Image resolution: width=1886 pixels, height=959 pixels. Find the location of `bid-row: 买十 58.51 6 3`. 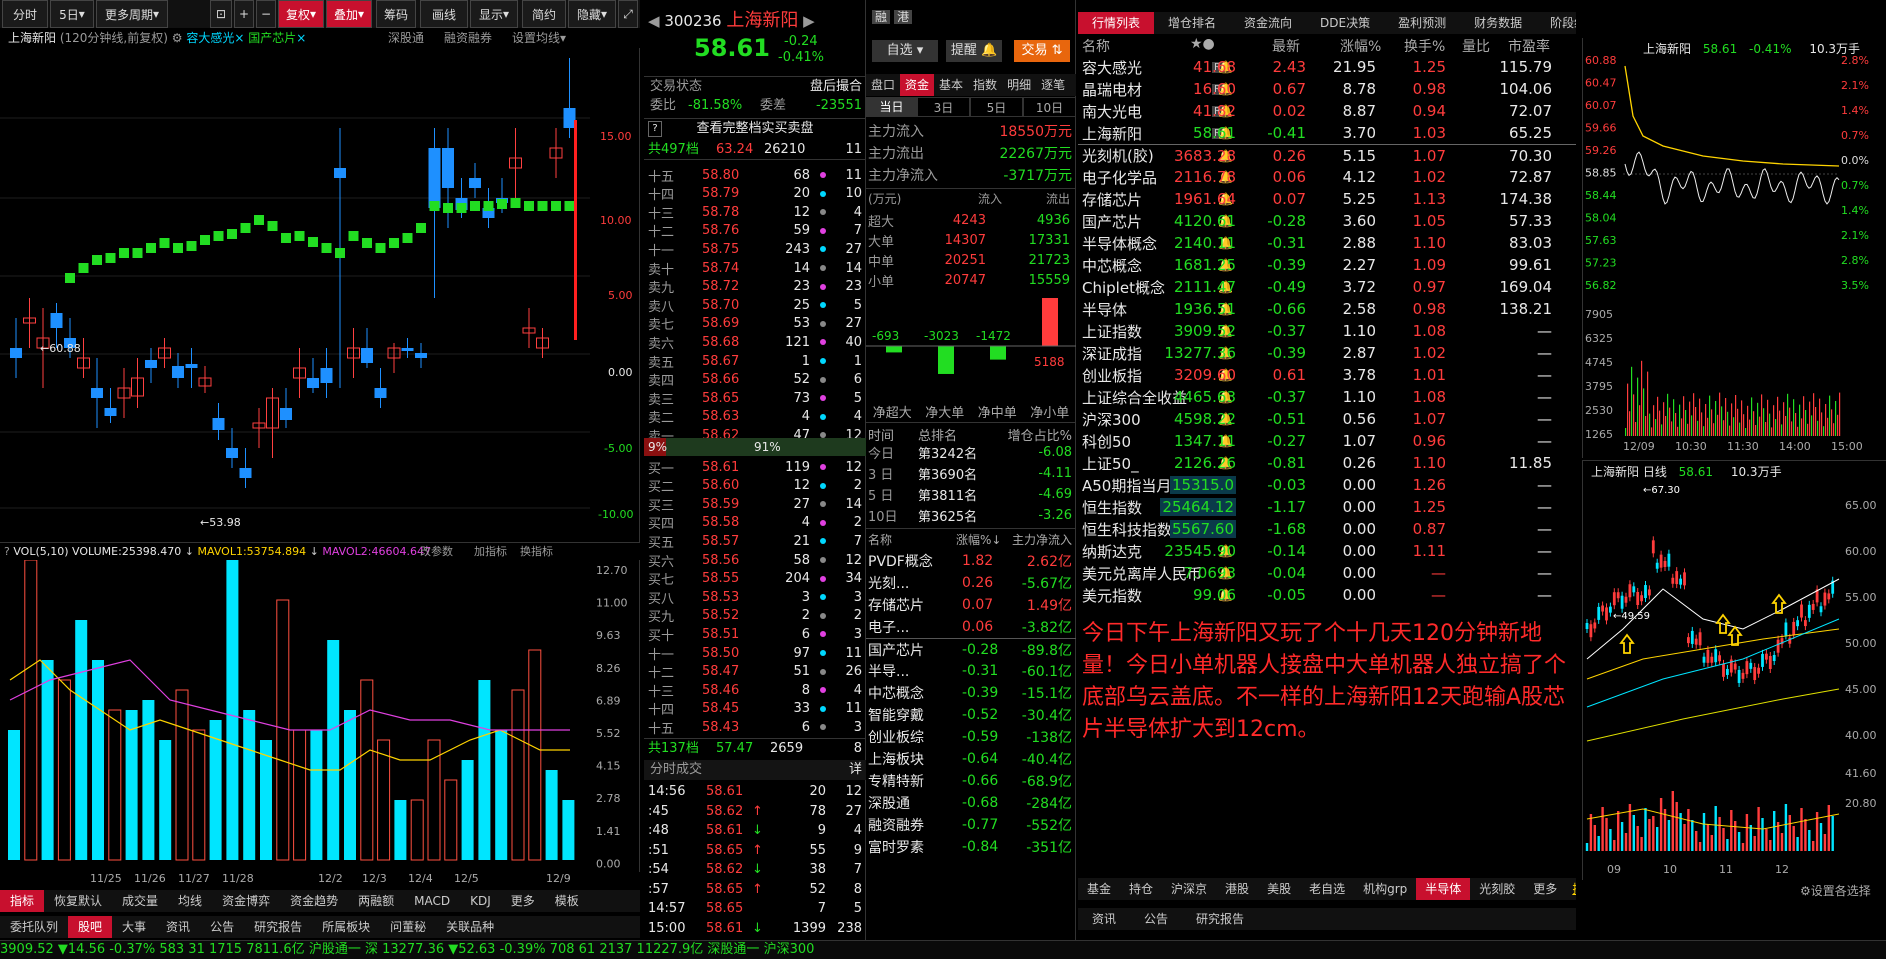

bid-row: 买十 58.51 6 3 is located at coordinates (755, 634).